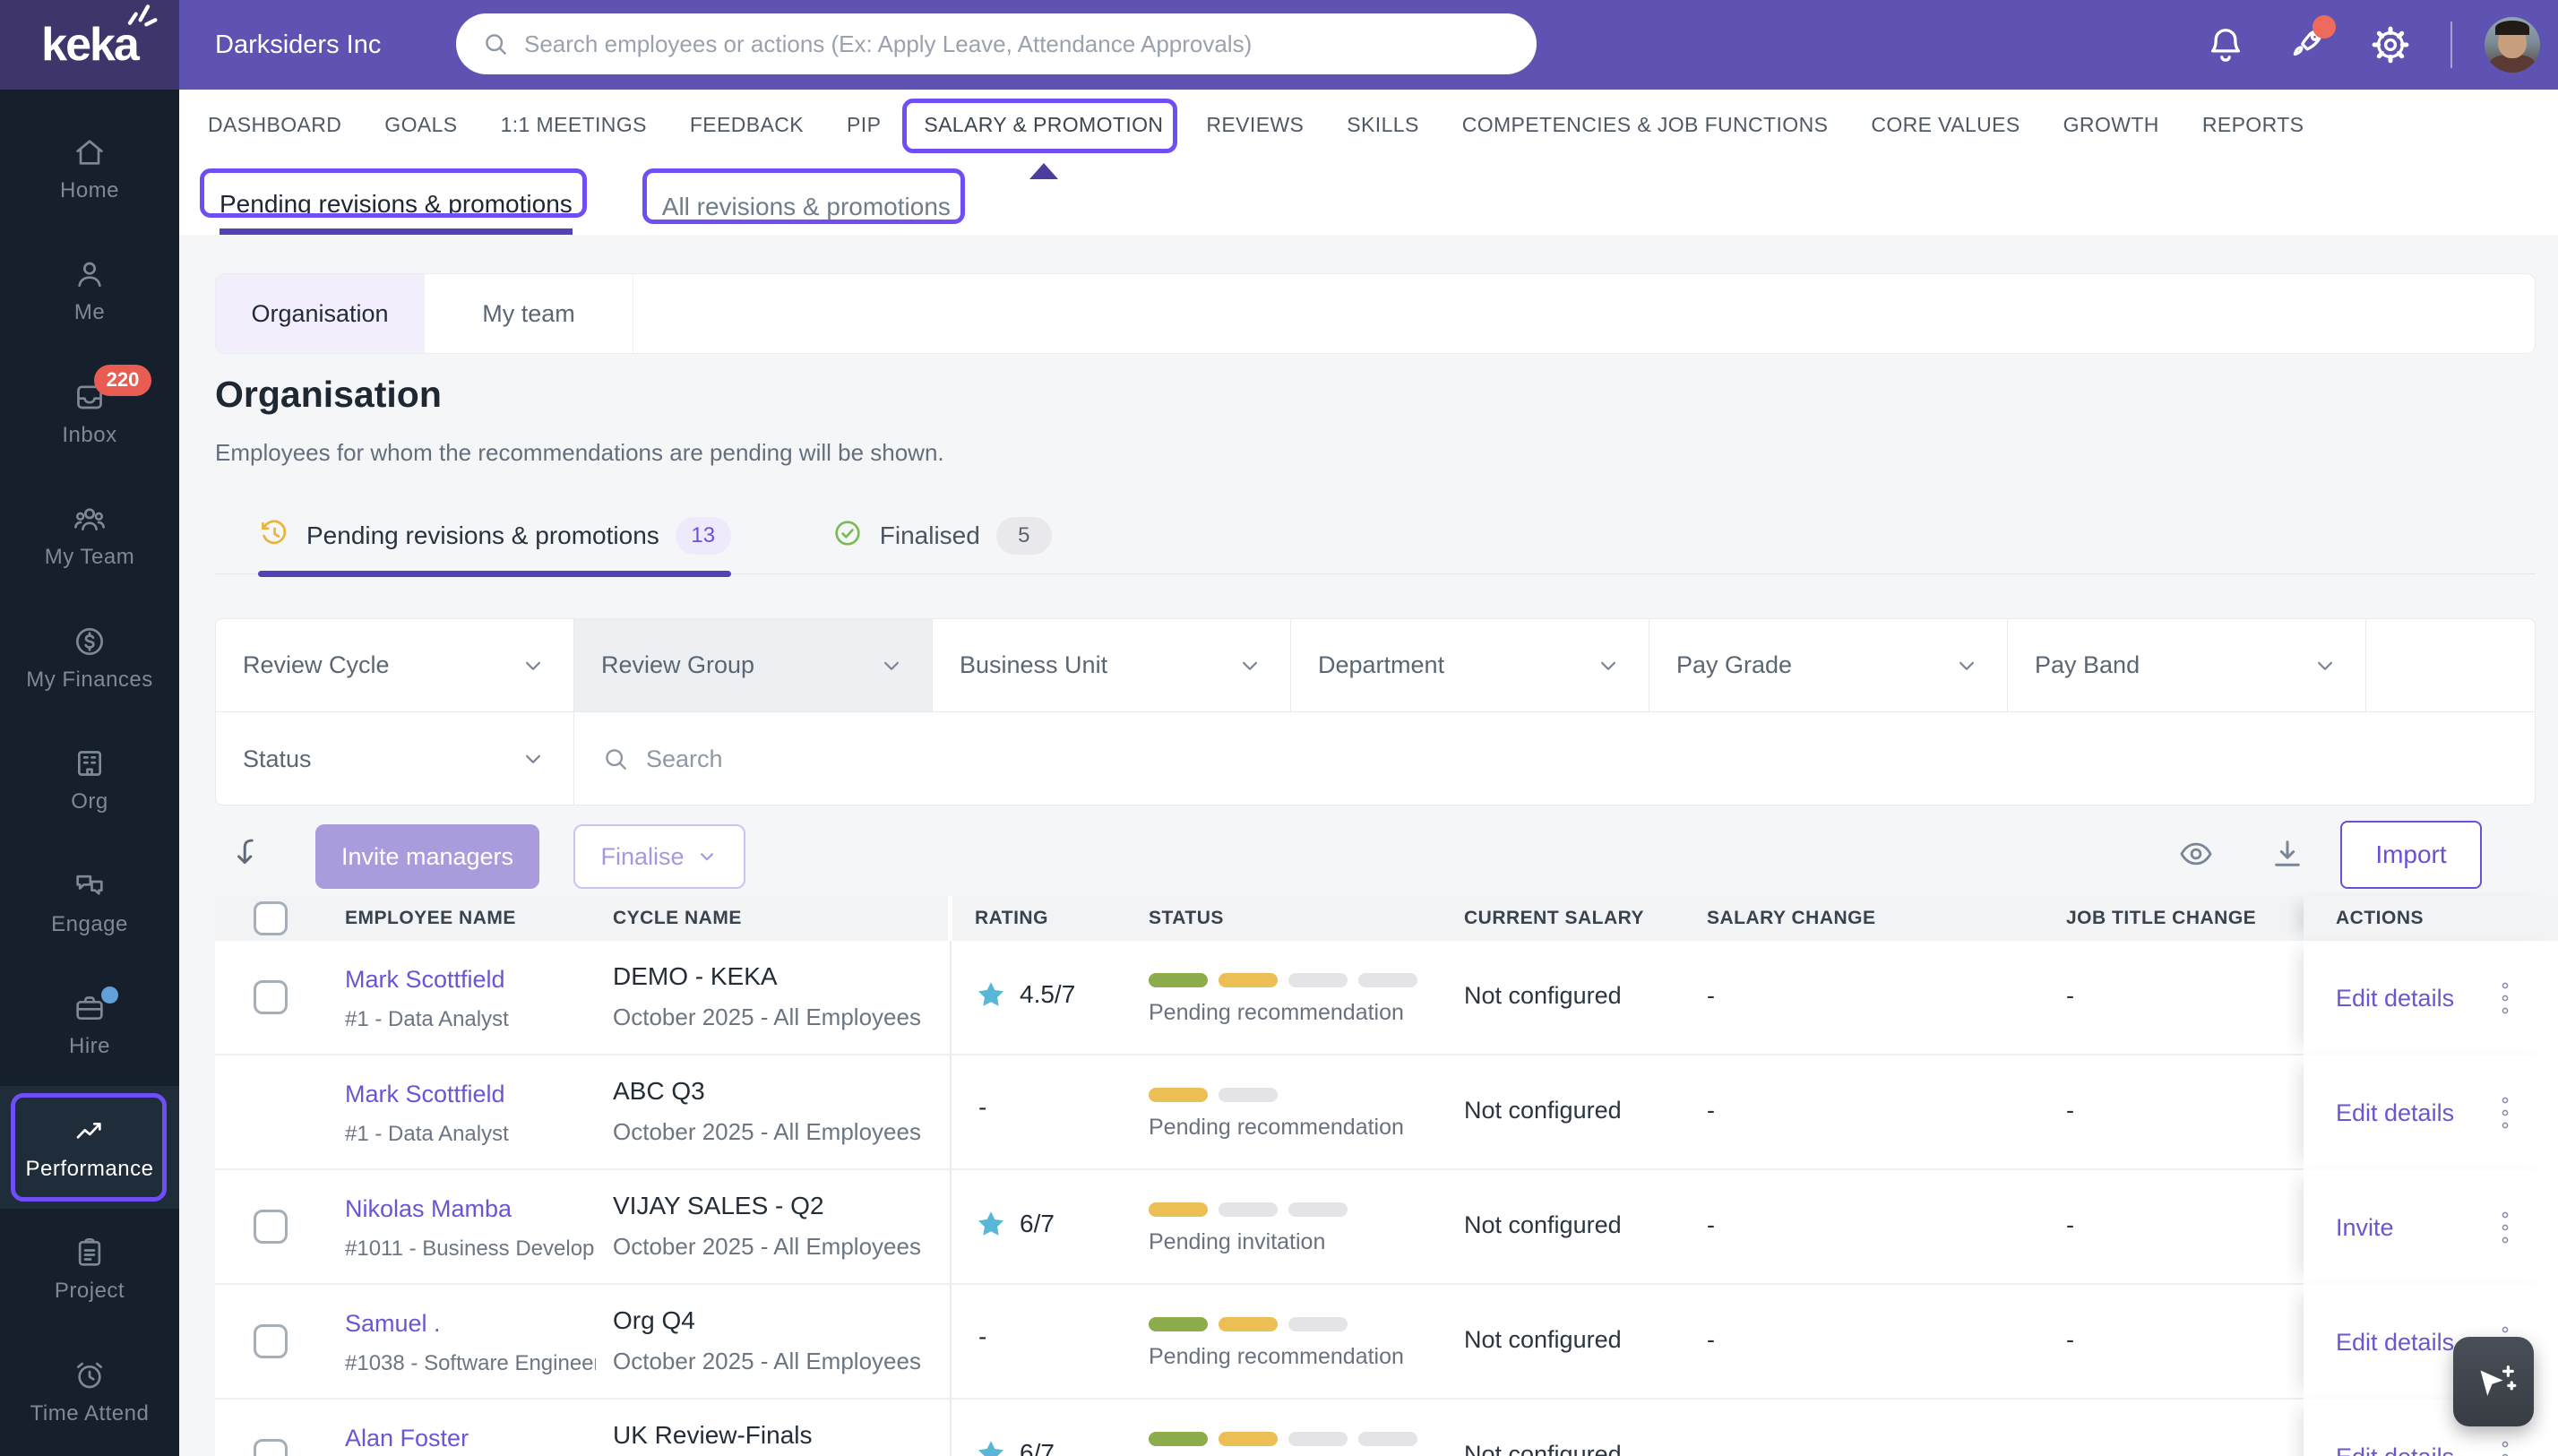  What do you see at coordinates (804, 201) in the screenshot?
I see `subtab-all-revisions-promotions: All revisions & promotions` at bounding box center [804, 201].